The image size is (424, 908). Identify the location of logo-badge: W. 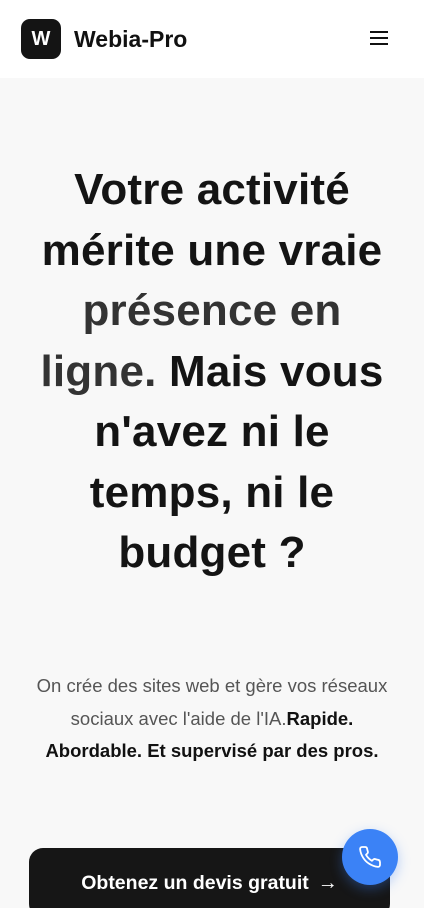
(41, 39).